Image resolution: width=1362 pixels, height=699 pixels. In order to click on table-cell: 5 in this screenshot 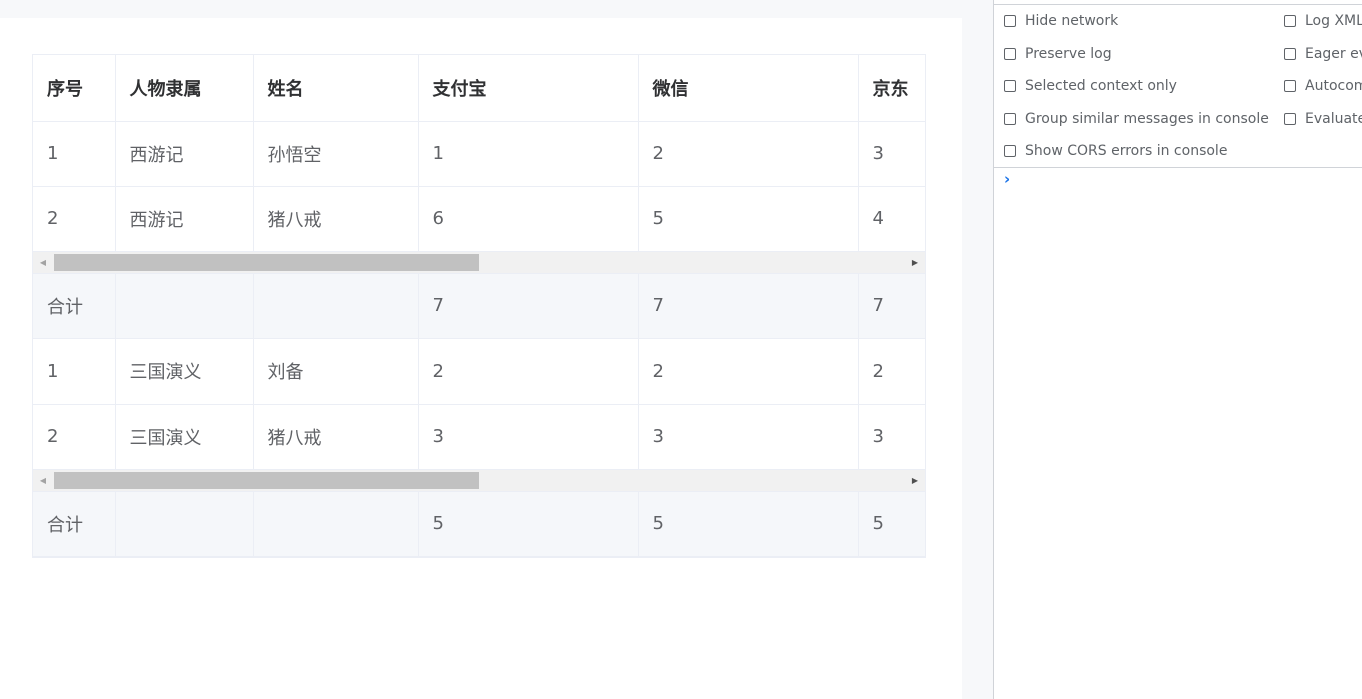, I will do `click(748, 219)`.